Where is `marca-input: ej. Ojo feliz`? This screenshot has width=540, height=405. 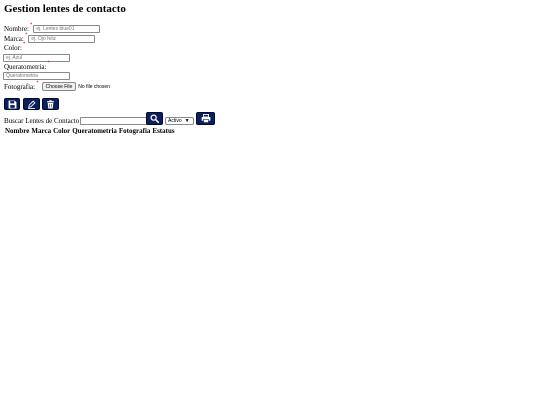 marca-input: ej. Ojo feliz is located at coordinates (62, 39).